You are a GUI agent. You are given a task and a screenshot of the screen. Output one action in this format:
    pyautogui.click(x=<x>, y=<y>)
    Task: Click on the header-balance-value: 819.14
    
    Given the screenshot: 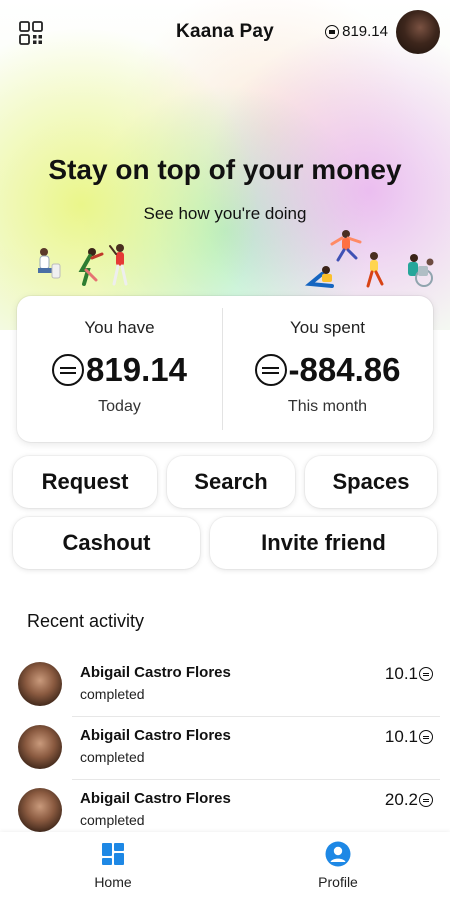 What is the action you would take?
    pyautogui.click(x=365, y=31)
    